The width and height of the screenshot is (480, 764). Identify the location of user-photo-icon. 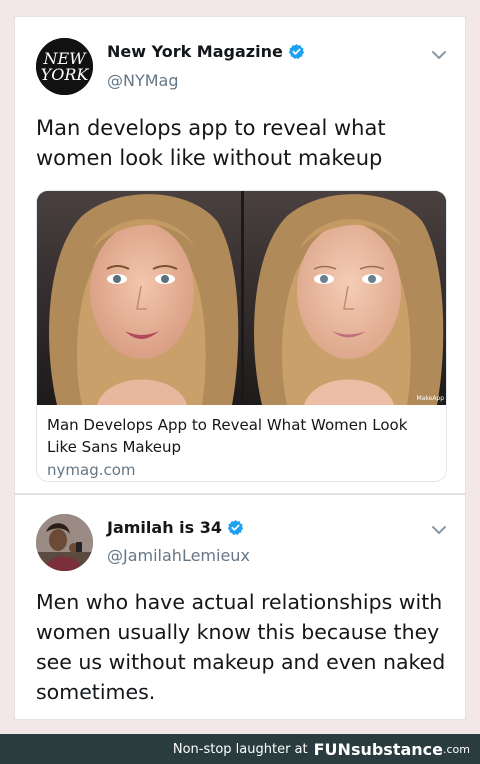
(64, 542).